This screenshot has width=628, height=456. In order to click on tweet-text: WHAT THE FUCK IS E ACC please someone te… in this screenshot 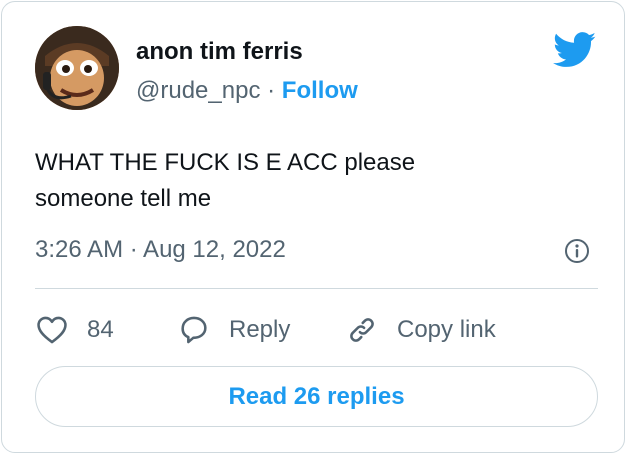, I will do `click(315, 181)`.